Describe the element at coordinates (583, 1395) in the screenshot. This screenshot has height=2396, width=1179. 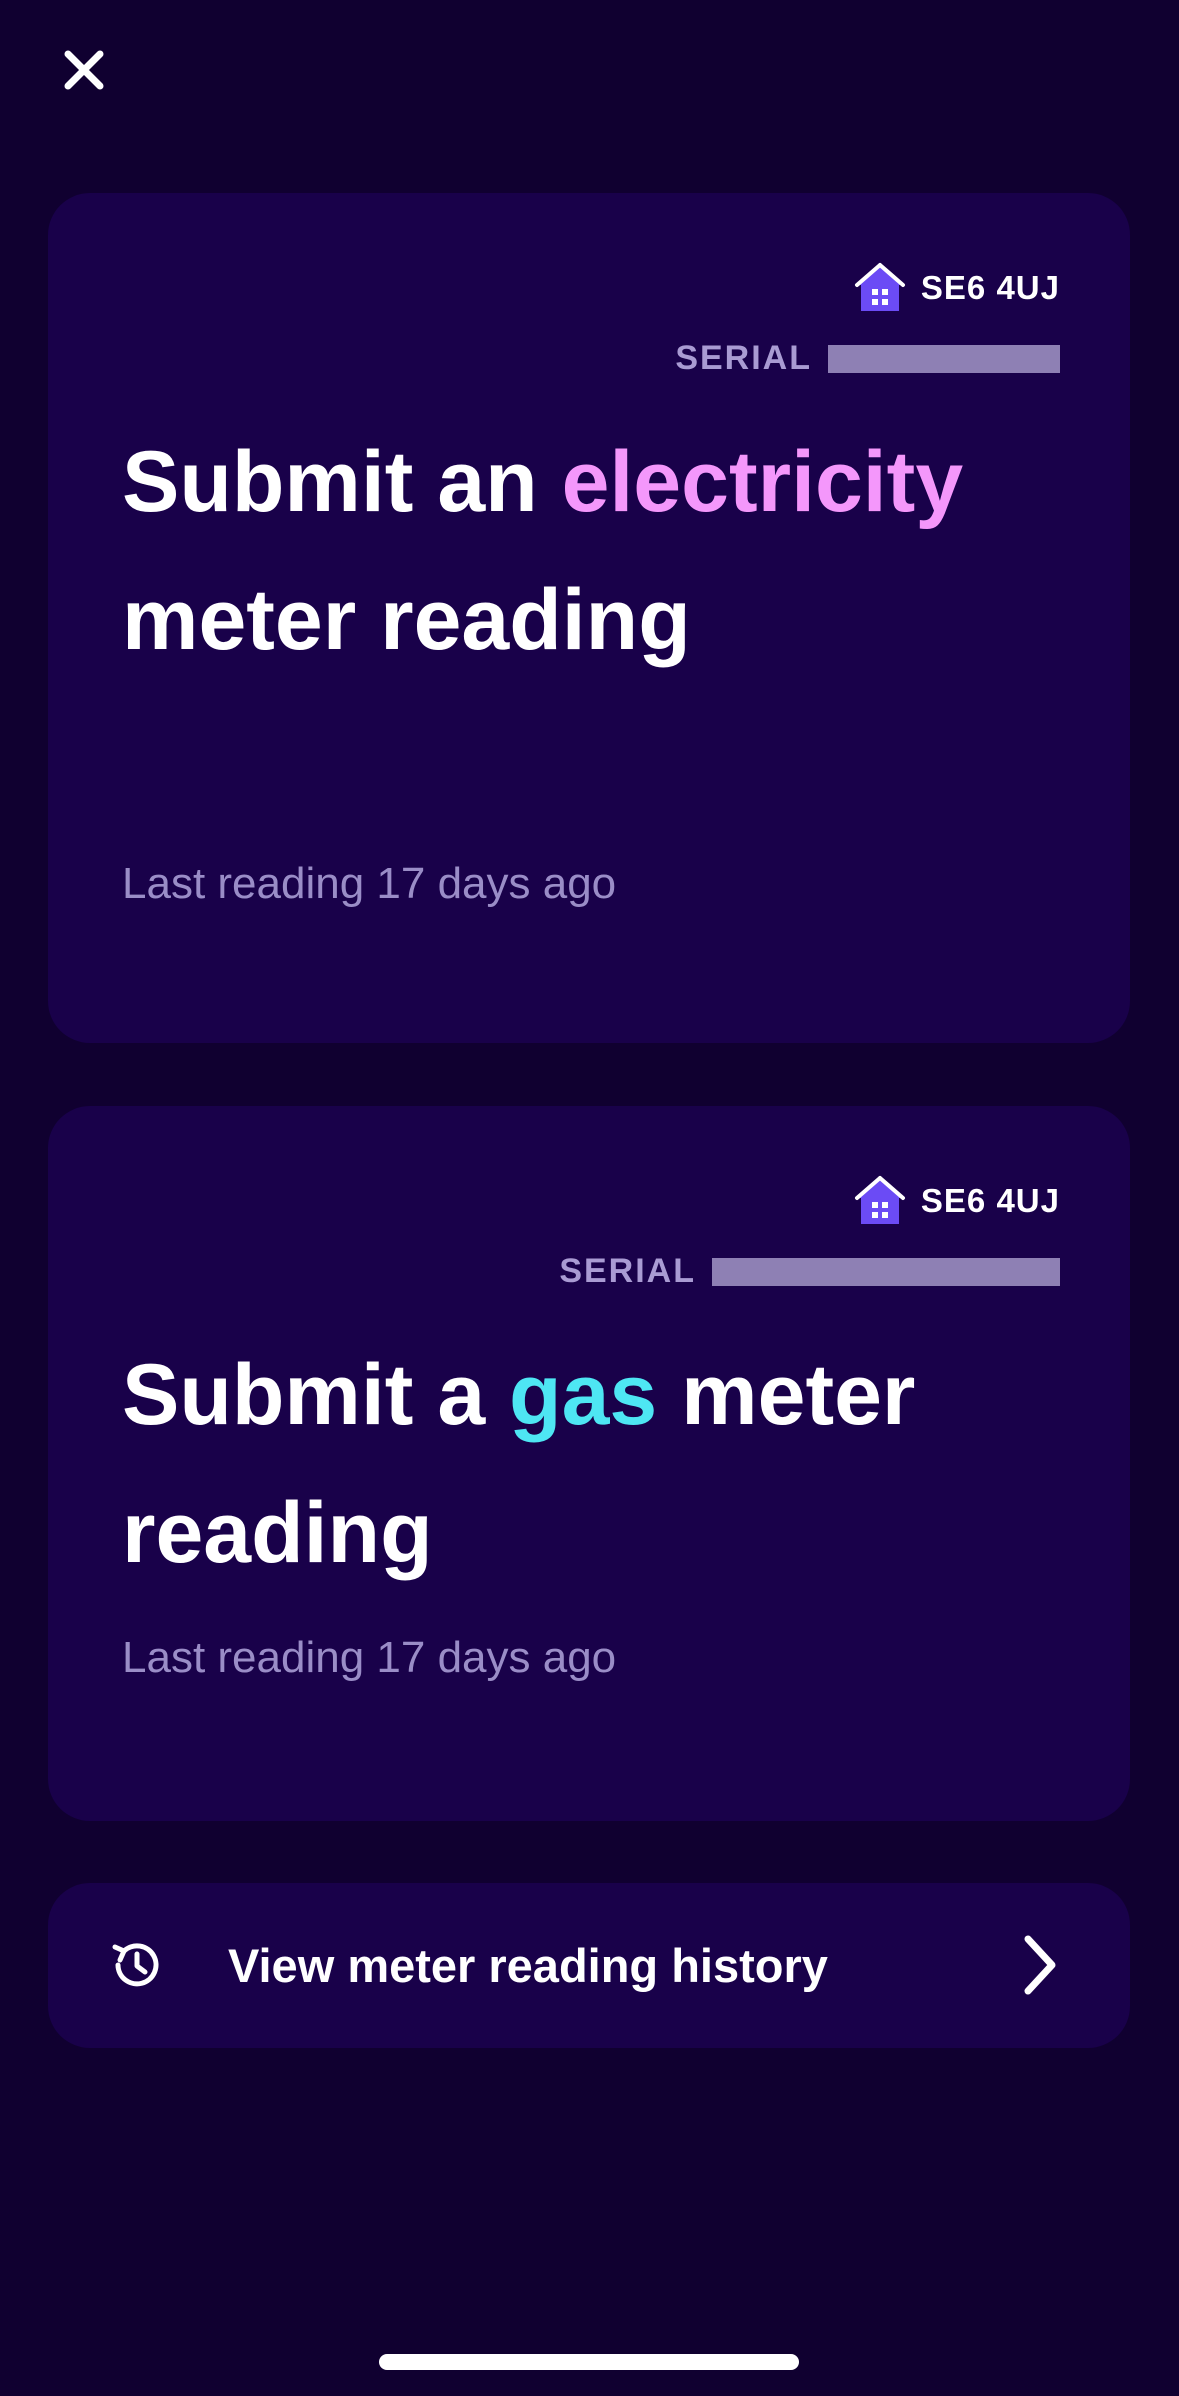
I see `title-accent: gas` at that location.